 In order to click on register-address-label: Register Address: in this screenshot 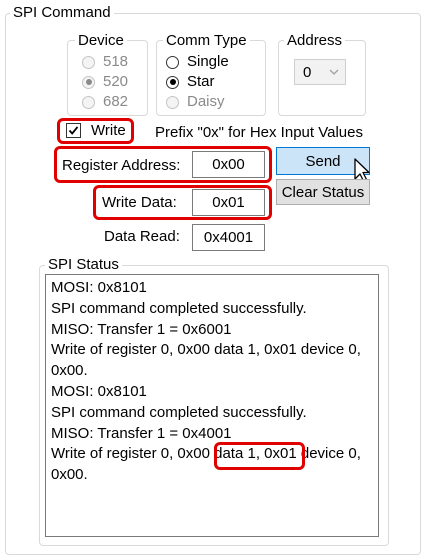, I will do `click(121, 165)`.